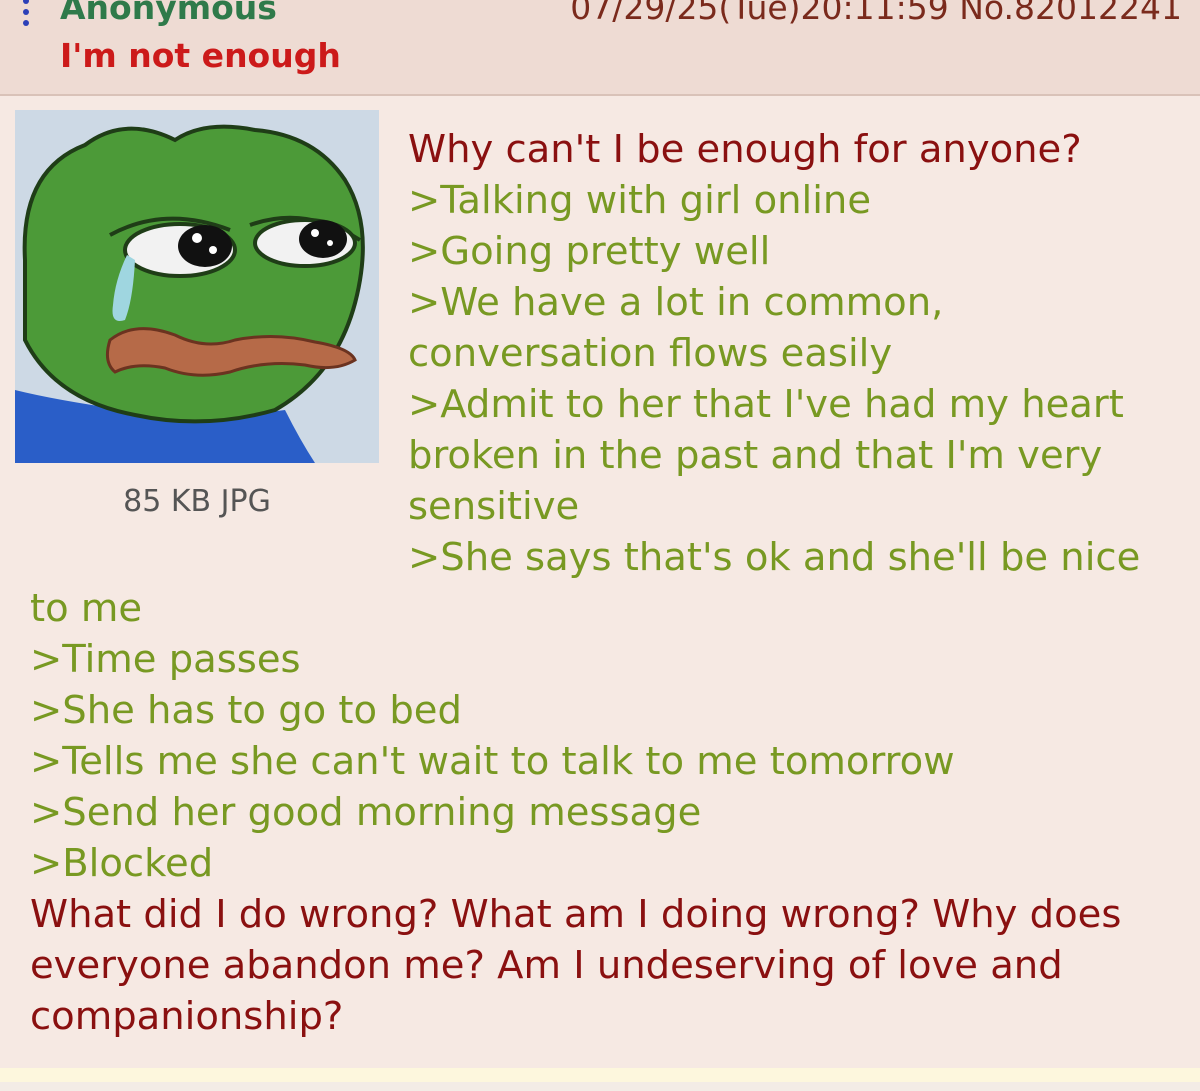 The image size is (1200, 1091). What do you see at coordinates (600, 1086) in the screenshot?
I see `bottom-divider-lower` at bounding box center [600, 1086].